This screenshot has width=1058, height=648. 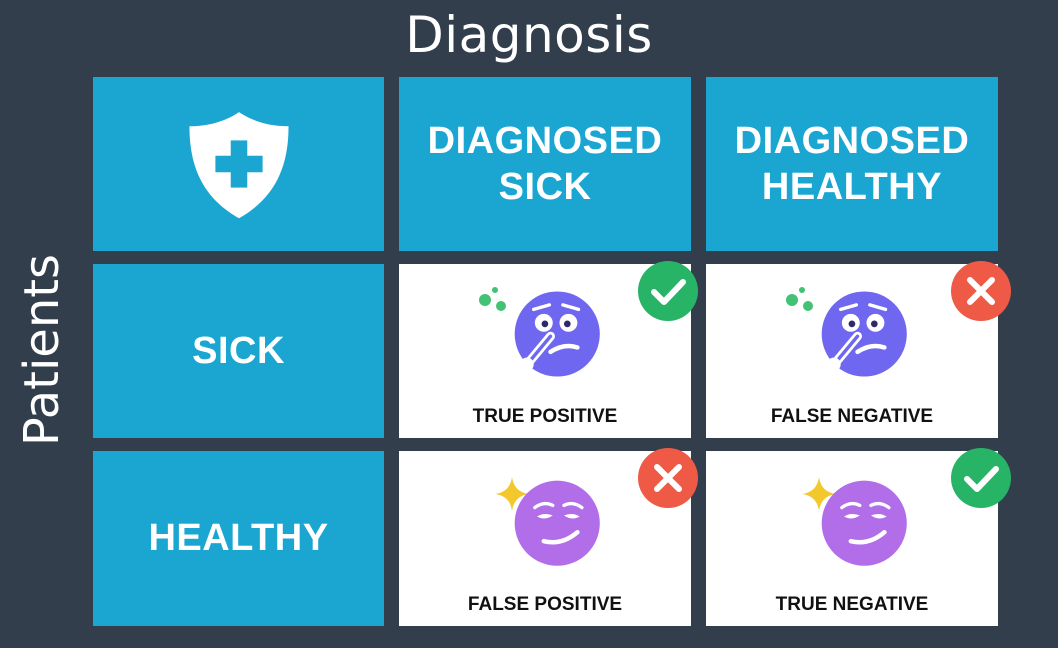 I want to click on outcome-label: FALSE NEGATIVE, so click(x=852, y=416).